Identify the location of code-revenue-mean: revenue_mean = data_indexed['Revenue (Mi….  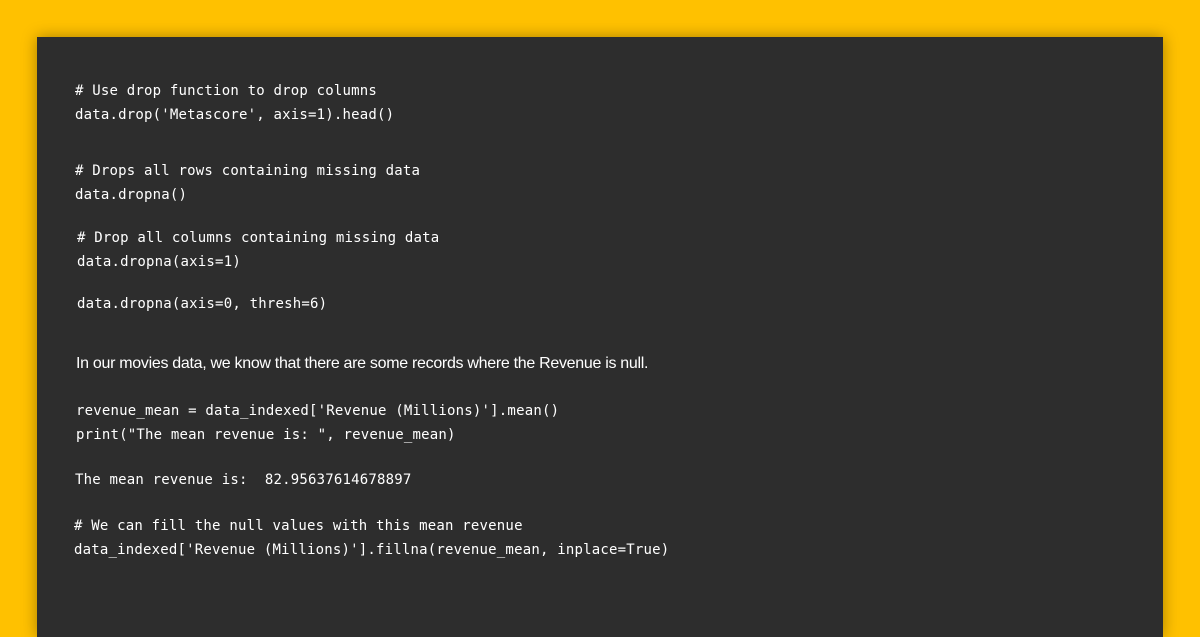
(318, 411).